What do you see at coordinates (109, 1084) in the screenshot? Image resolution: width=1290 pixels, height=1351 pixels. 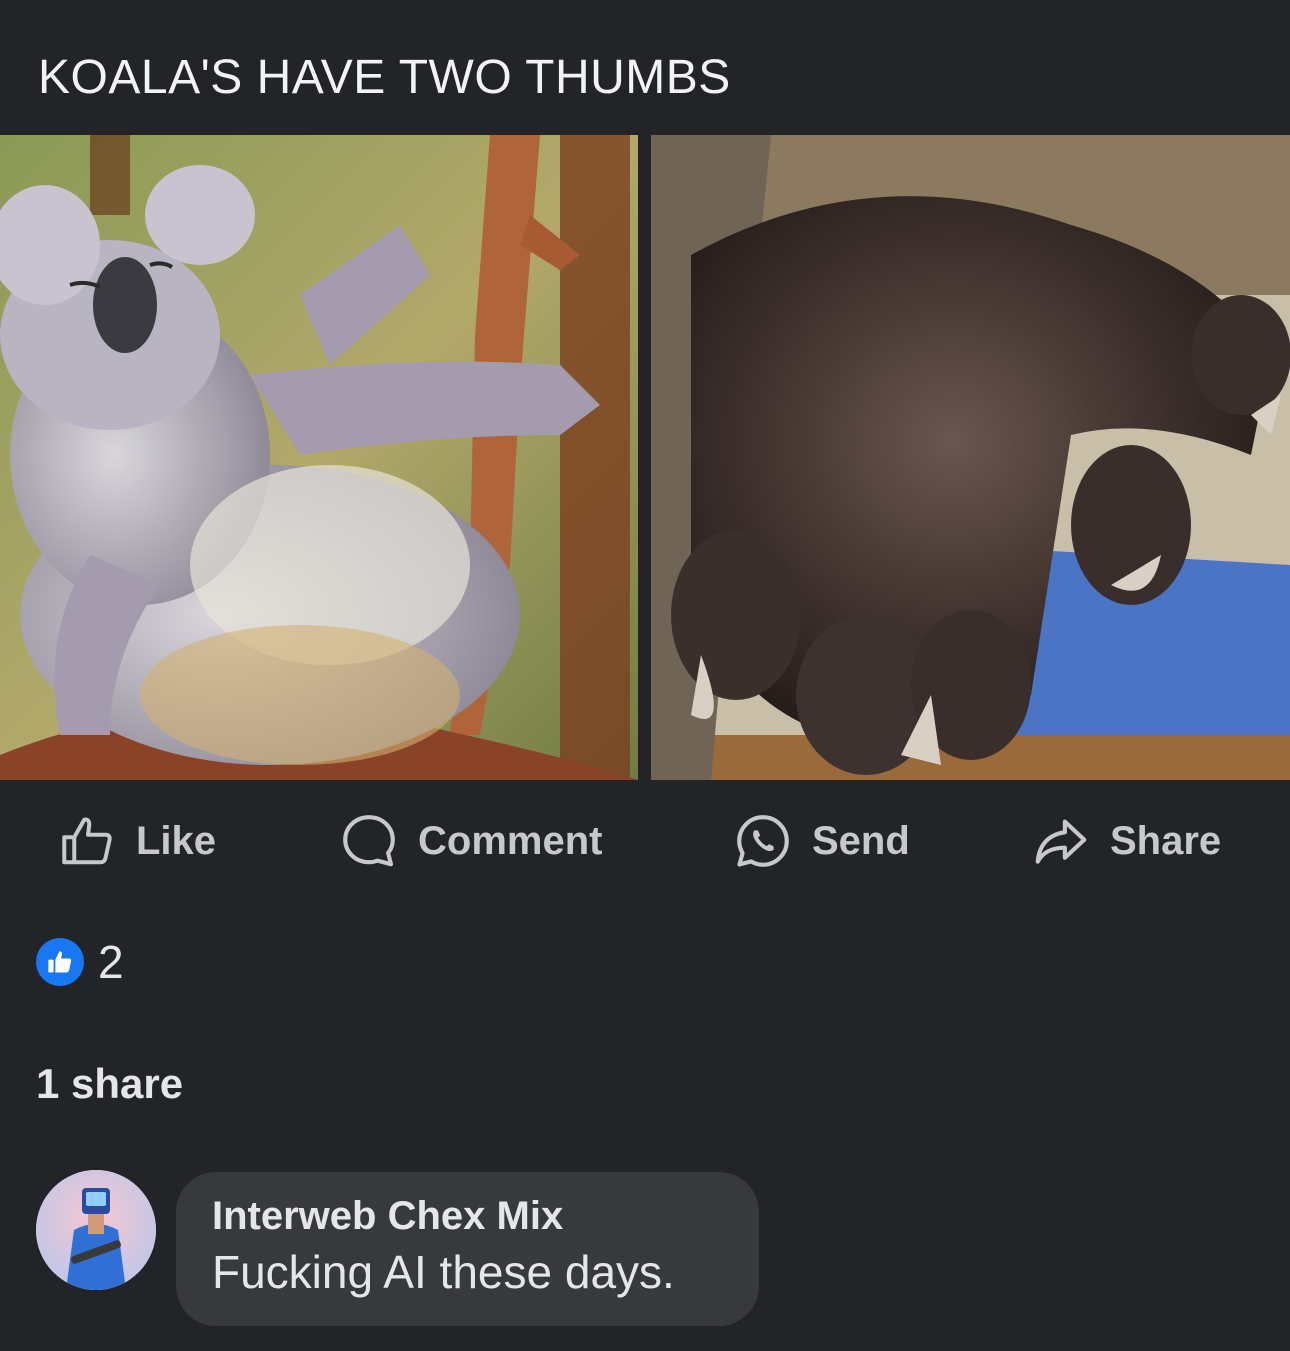 I see `share-count: 1 share` at bounding box center [109, 1084].